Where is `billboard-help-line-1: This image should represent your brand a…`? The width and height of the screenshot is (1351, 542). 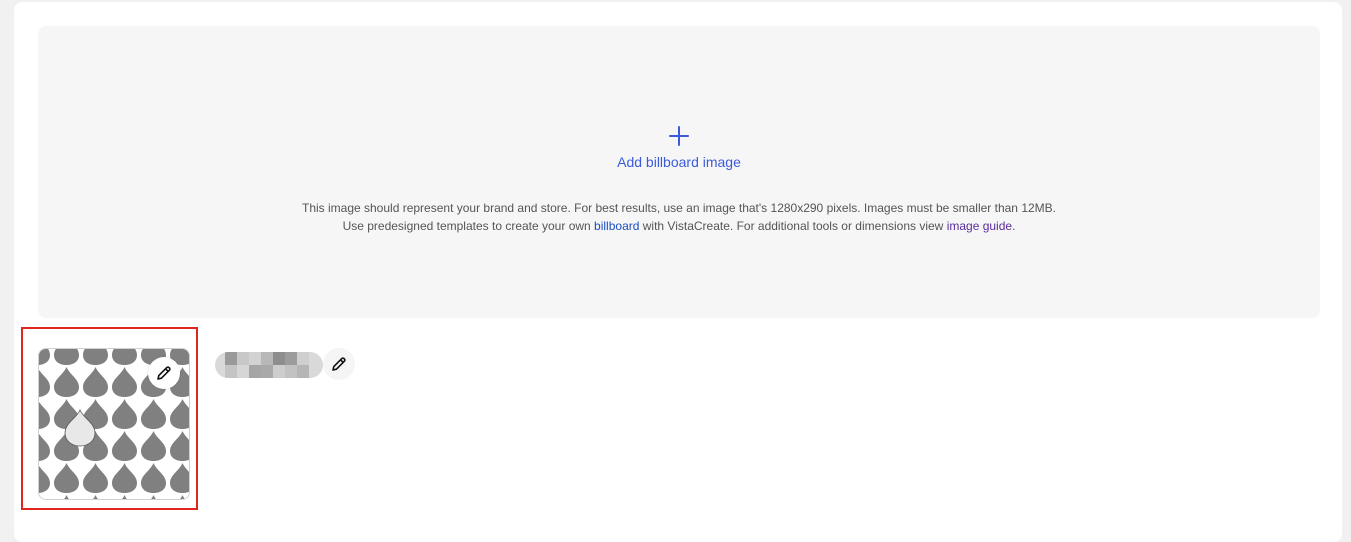
billboard-help-line-1: This image should represent your brand a… is located at coordinates (678, 208).